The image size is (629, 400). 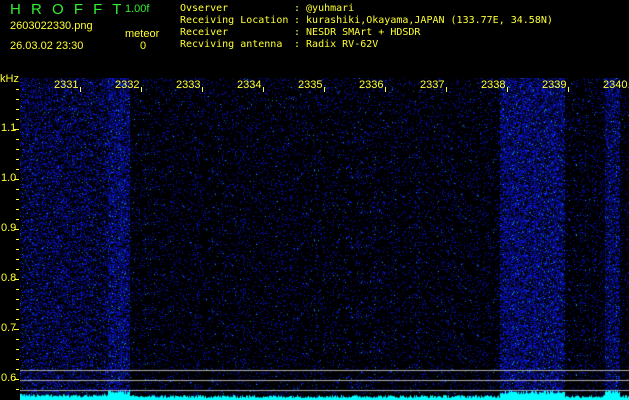 I want to click on observer-value: : @yuhmari, so click(x=324, y=8).